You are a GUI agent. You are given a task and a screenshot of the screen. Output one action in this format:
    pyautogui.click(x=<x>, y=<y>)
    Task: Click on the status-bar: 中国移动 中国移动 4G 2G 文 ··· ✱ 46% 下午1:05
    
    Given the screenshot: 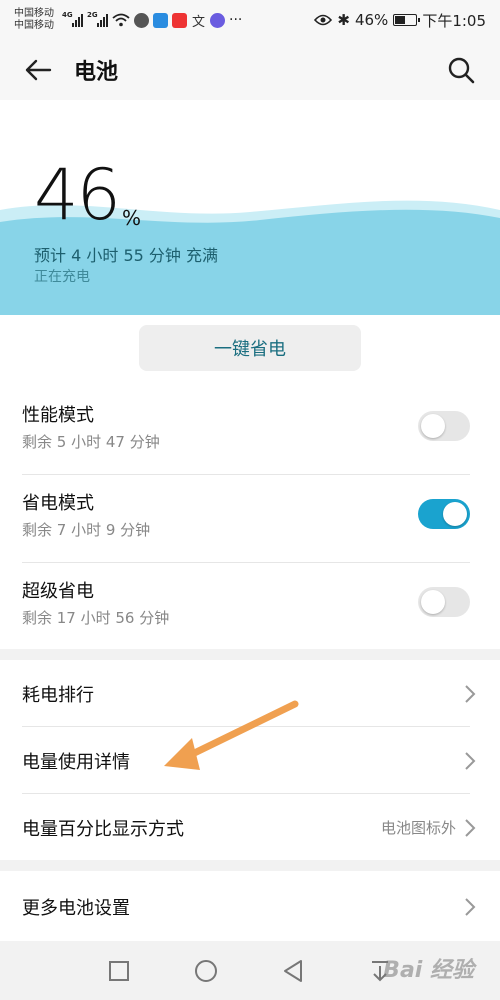 What is the action you would take?
    pyautogui.click(x=250, y=20)
    